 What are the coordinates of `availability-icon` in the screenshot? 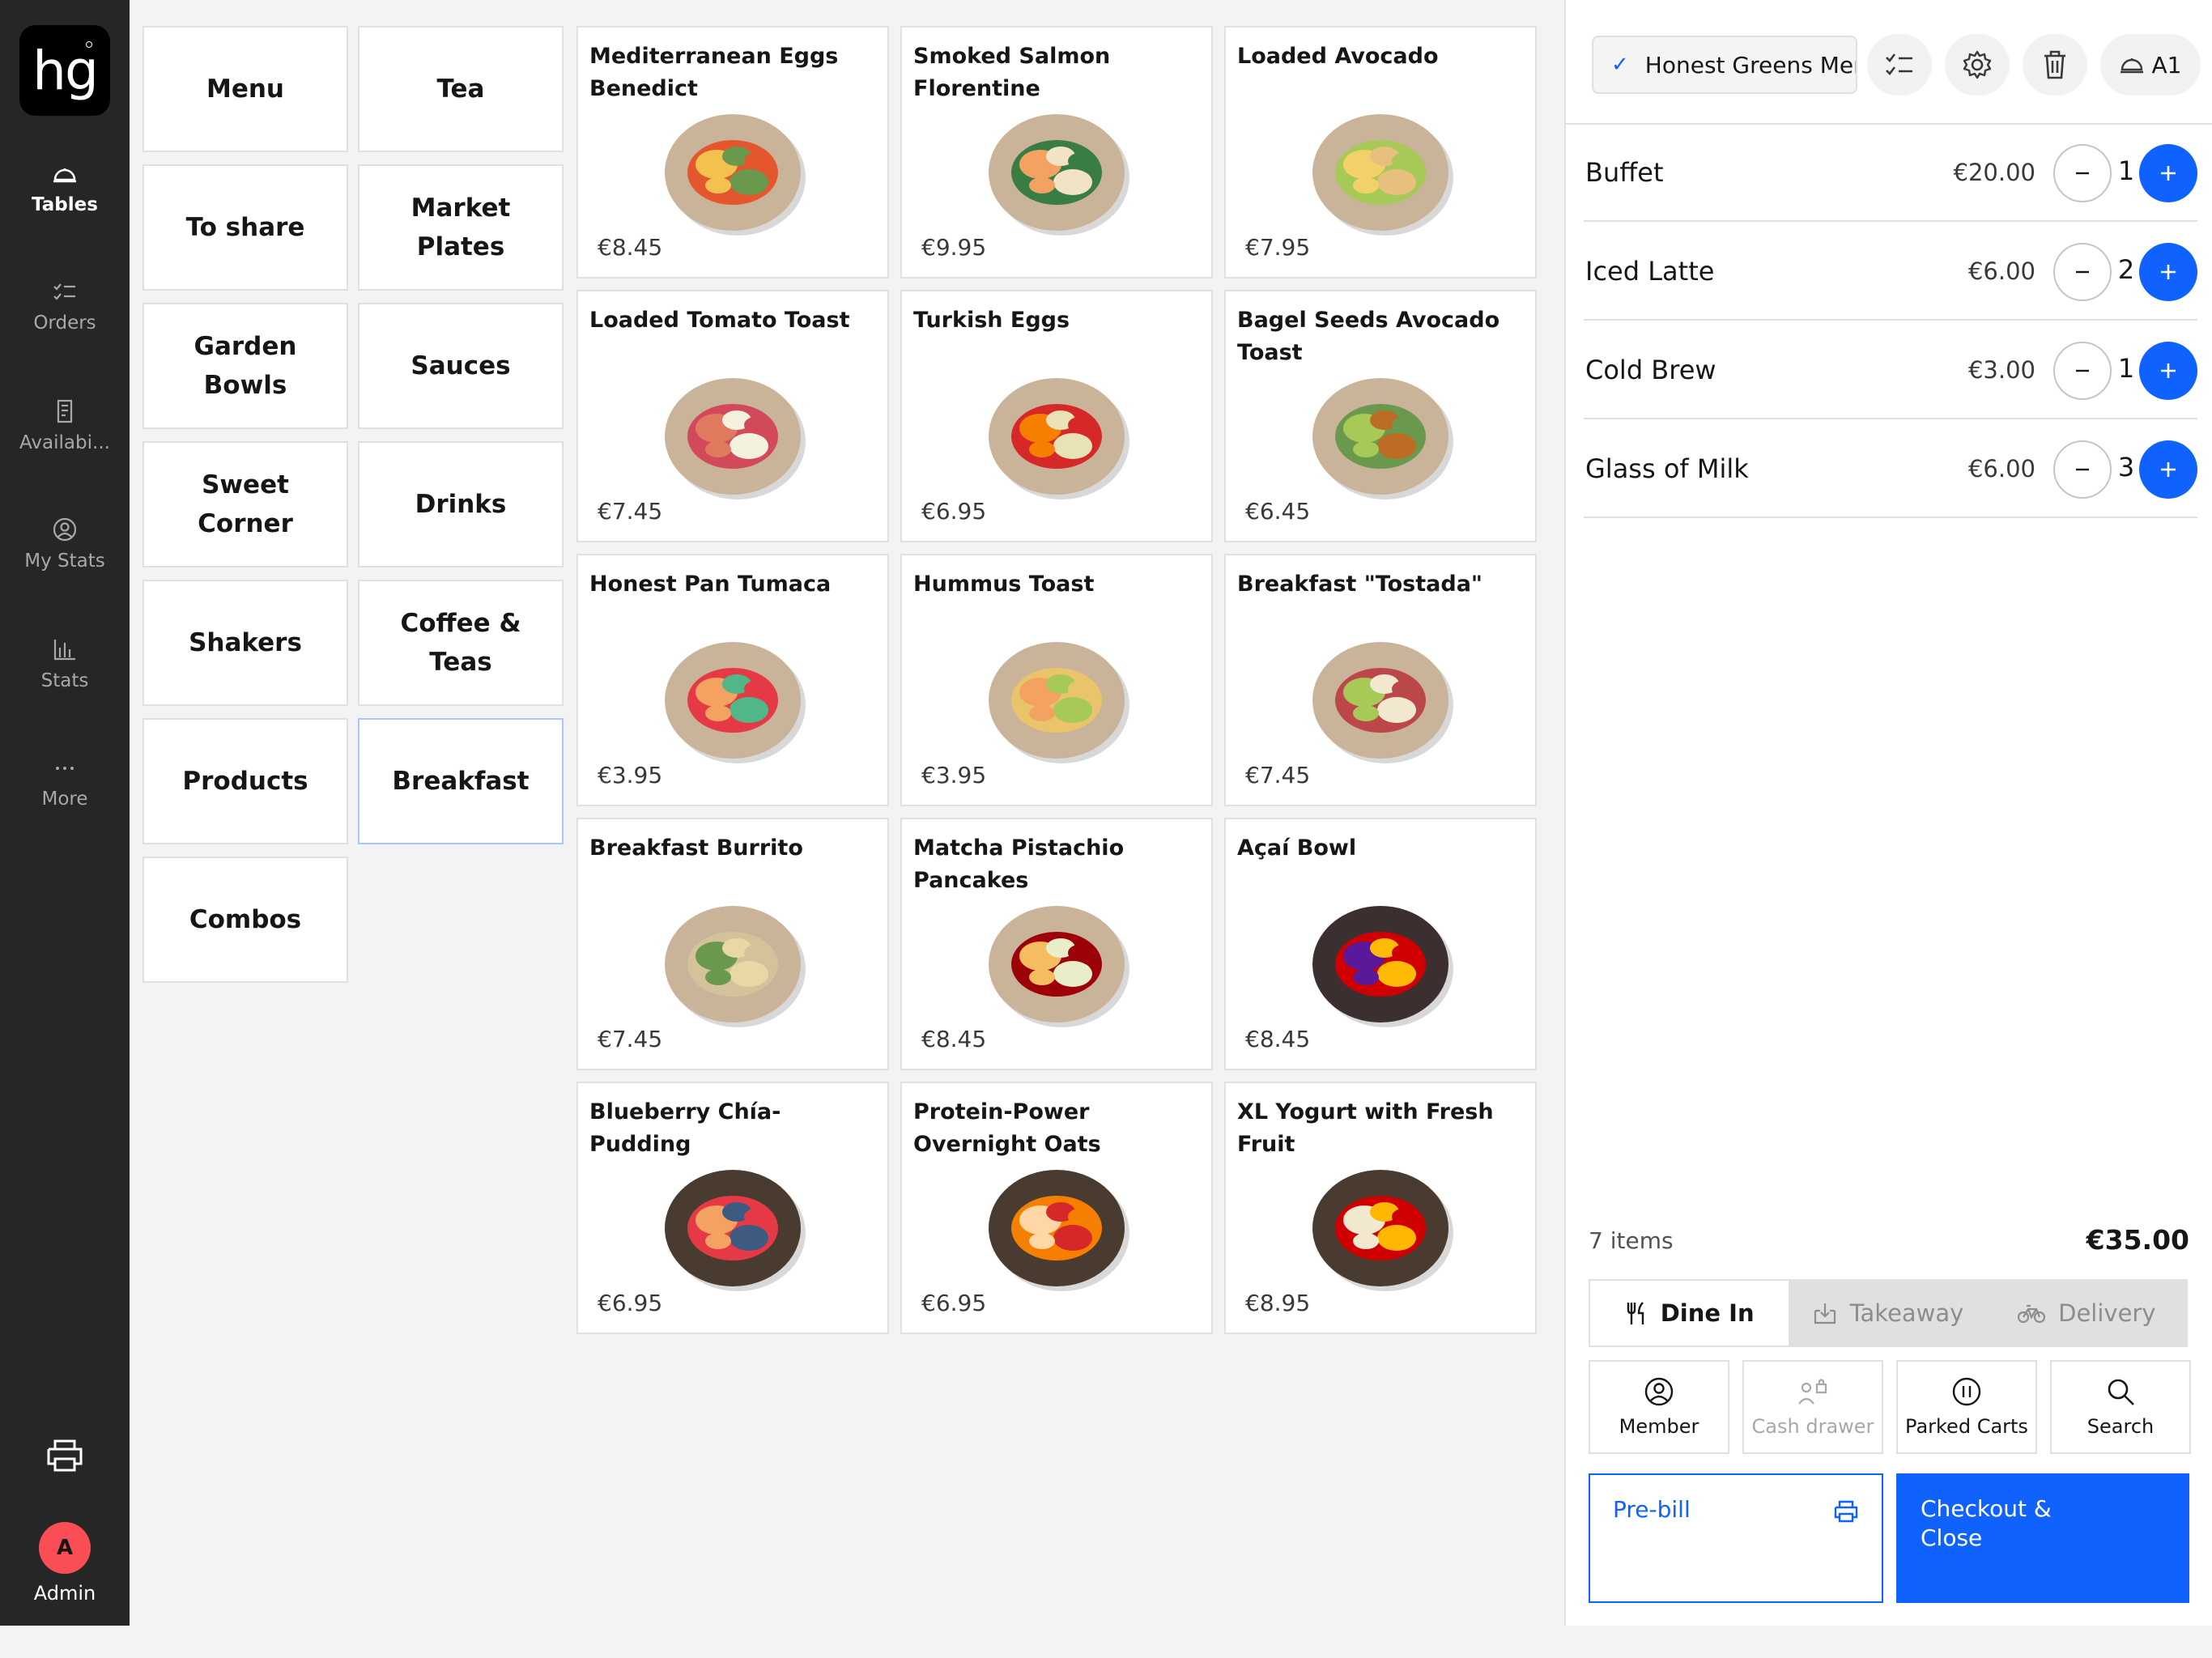 It's located at (65, 411).